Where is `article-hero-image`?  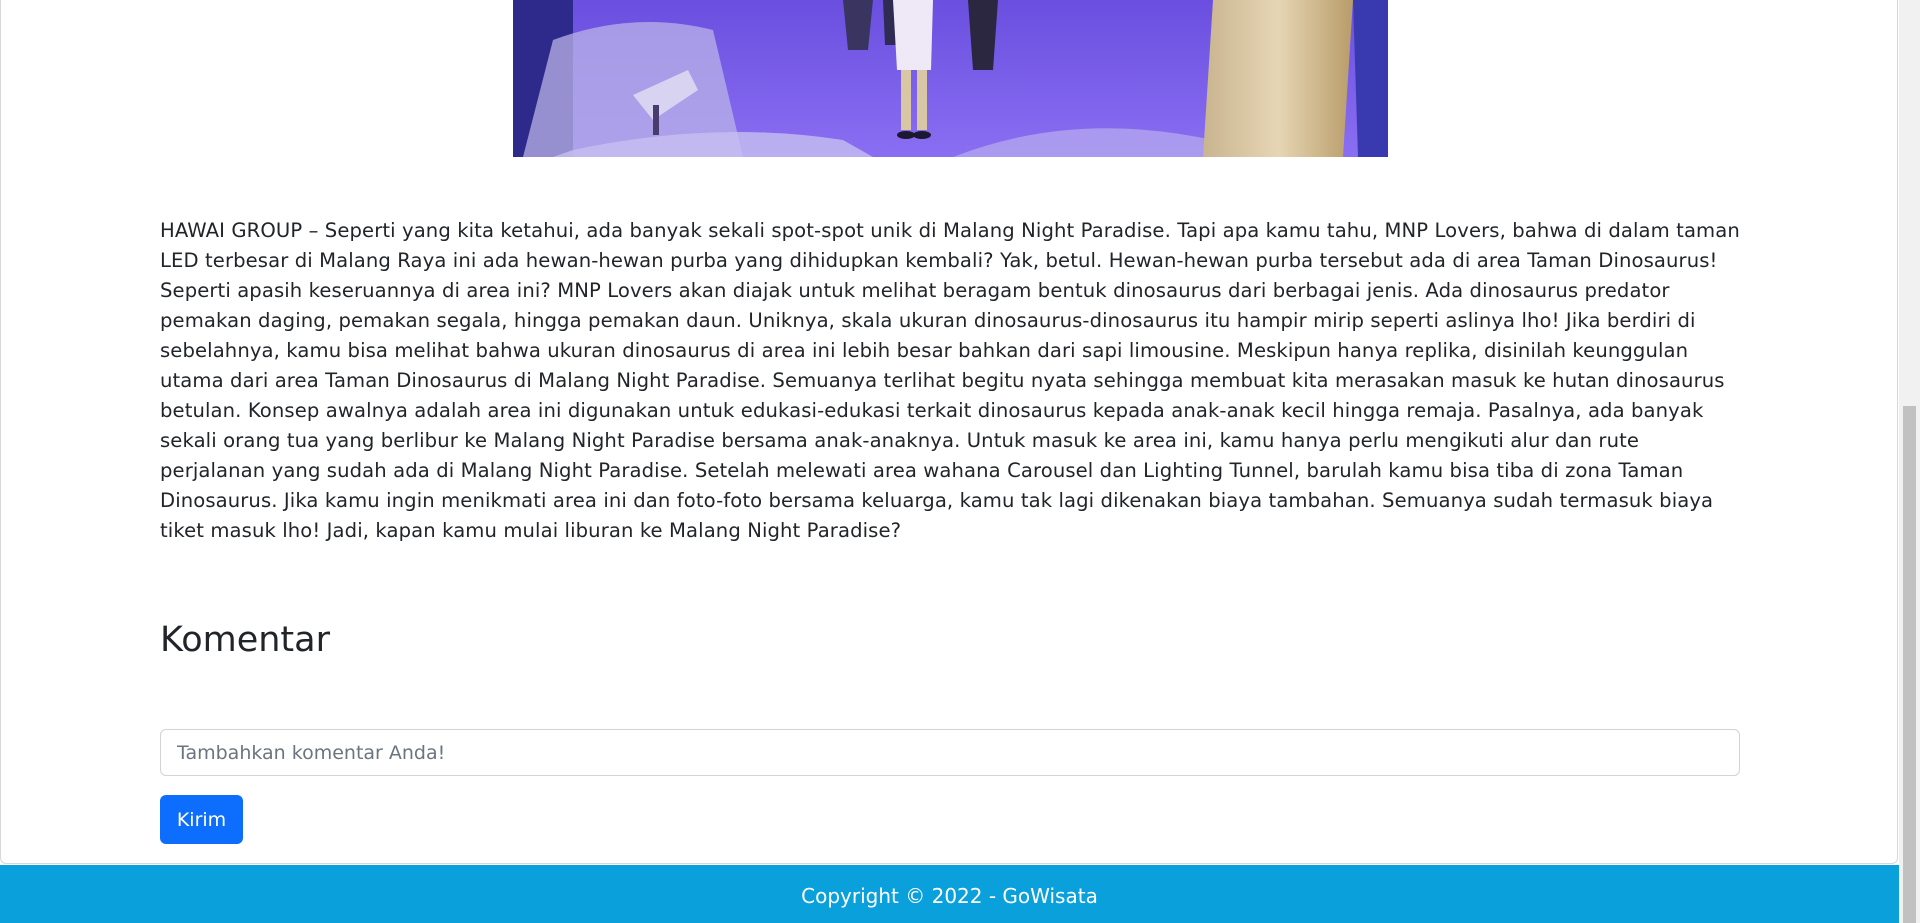
article-hero-image is located at coordinates (950, 78).